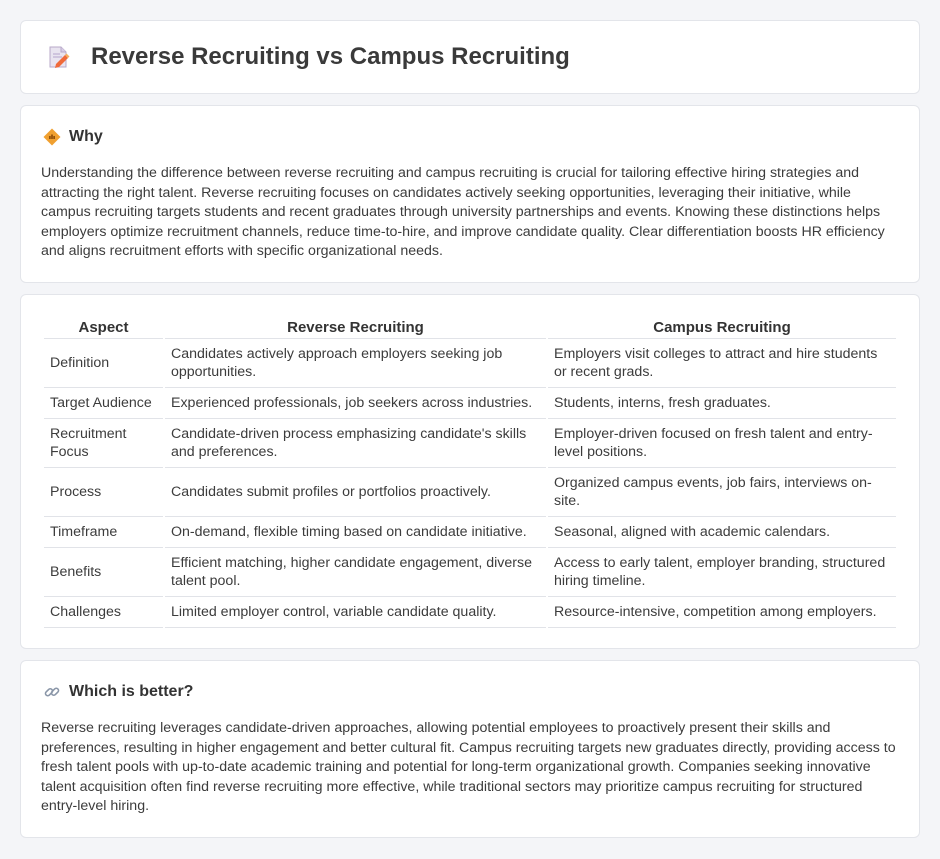 The width and height of the screenshot is (940, 859). What do you see at coordinates (722, 326) in the screenshot?
I see `column-header-campus: Campus Recruiting` at bounding box center [722, 326].